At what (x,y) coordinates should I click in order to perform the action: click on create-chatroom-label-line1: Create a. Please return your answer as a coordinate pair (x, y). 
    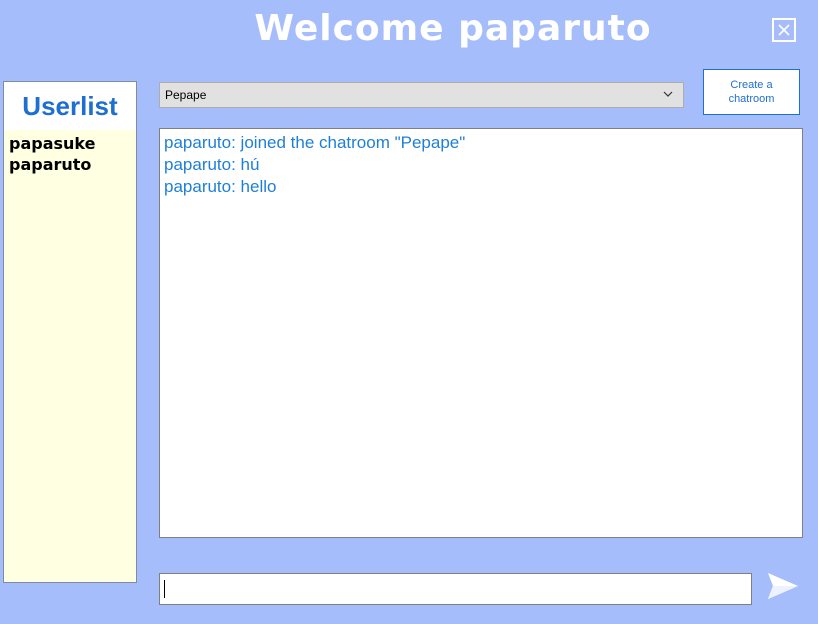
    Looking at the image, I should click on (751, 85).